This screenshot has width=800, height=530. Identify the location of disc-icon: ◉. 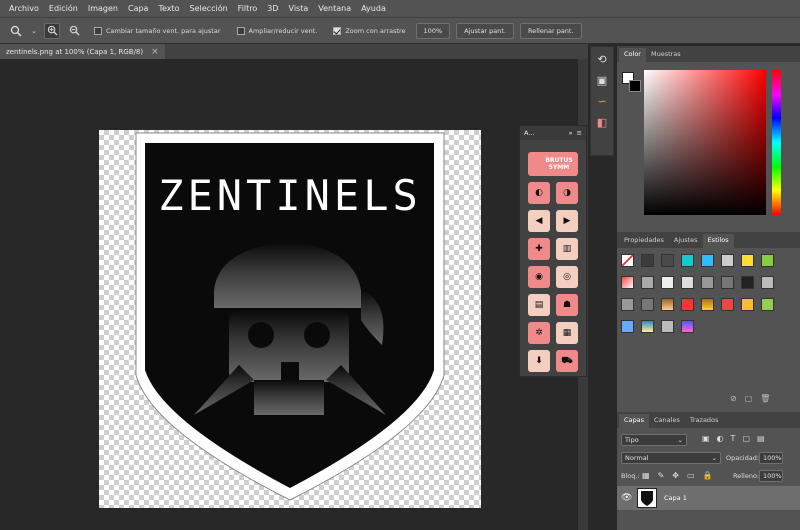
(539, 277).